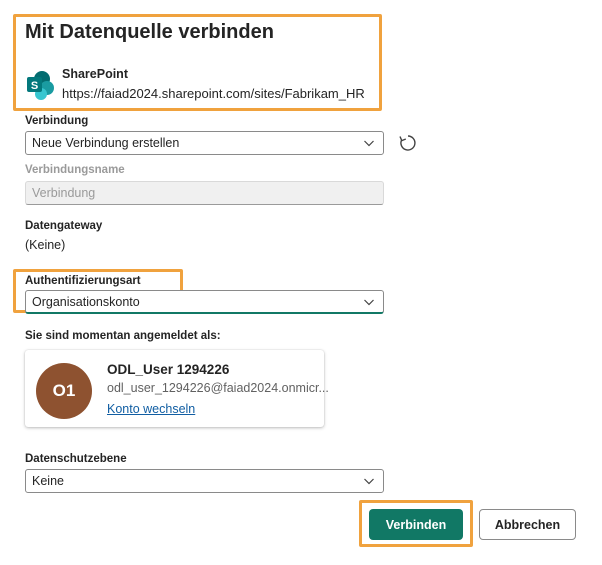 This screenshot has width=602, height=565. What do you see at coordinates (204, 481) in the screenshot?
I see `privacy-dropdown: Keine` at bounding box center [204, 481].